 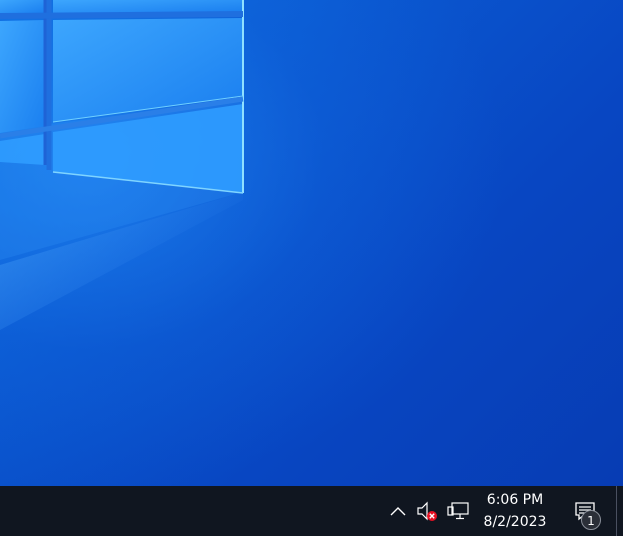 I want to click on show-desktop-button, so click(x=616, y=511).